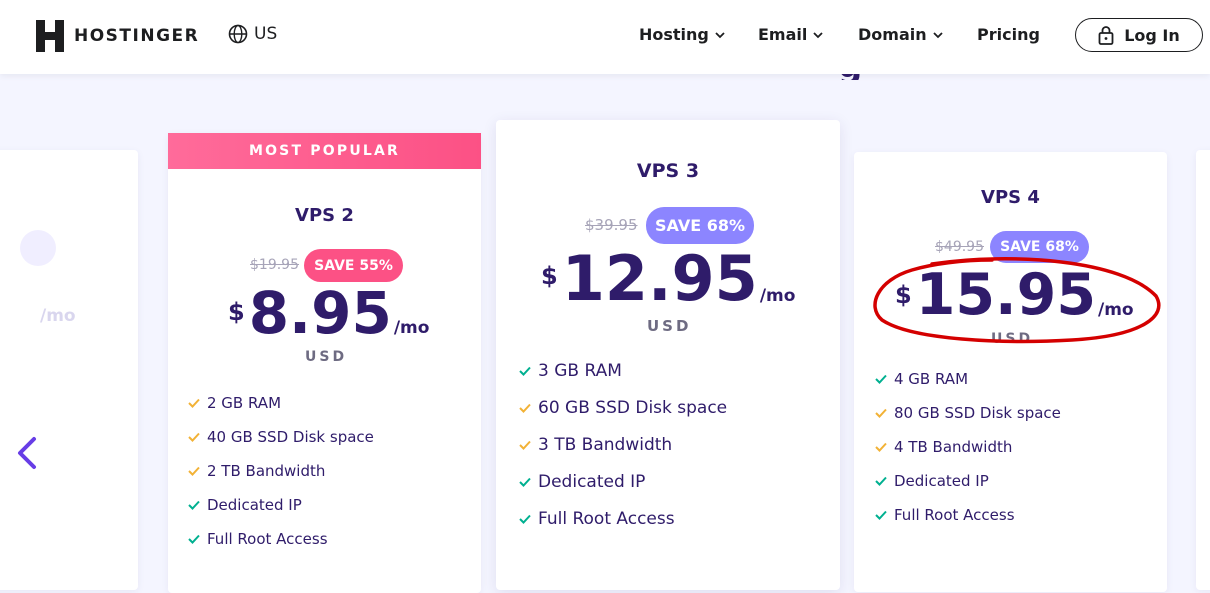  What do you see at coordinates (281, 403) in the screenshot?
I see `list-item: 2 GB RAM` at bounding box center [281, 403].